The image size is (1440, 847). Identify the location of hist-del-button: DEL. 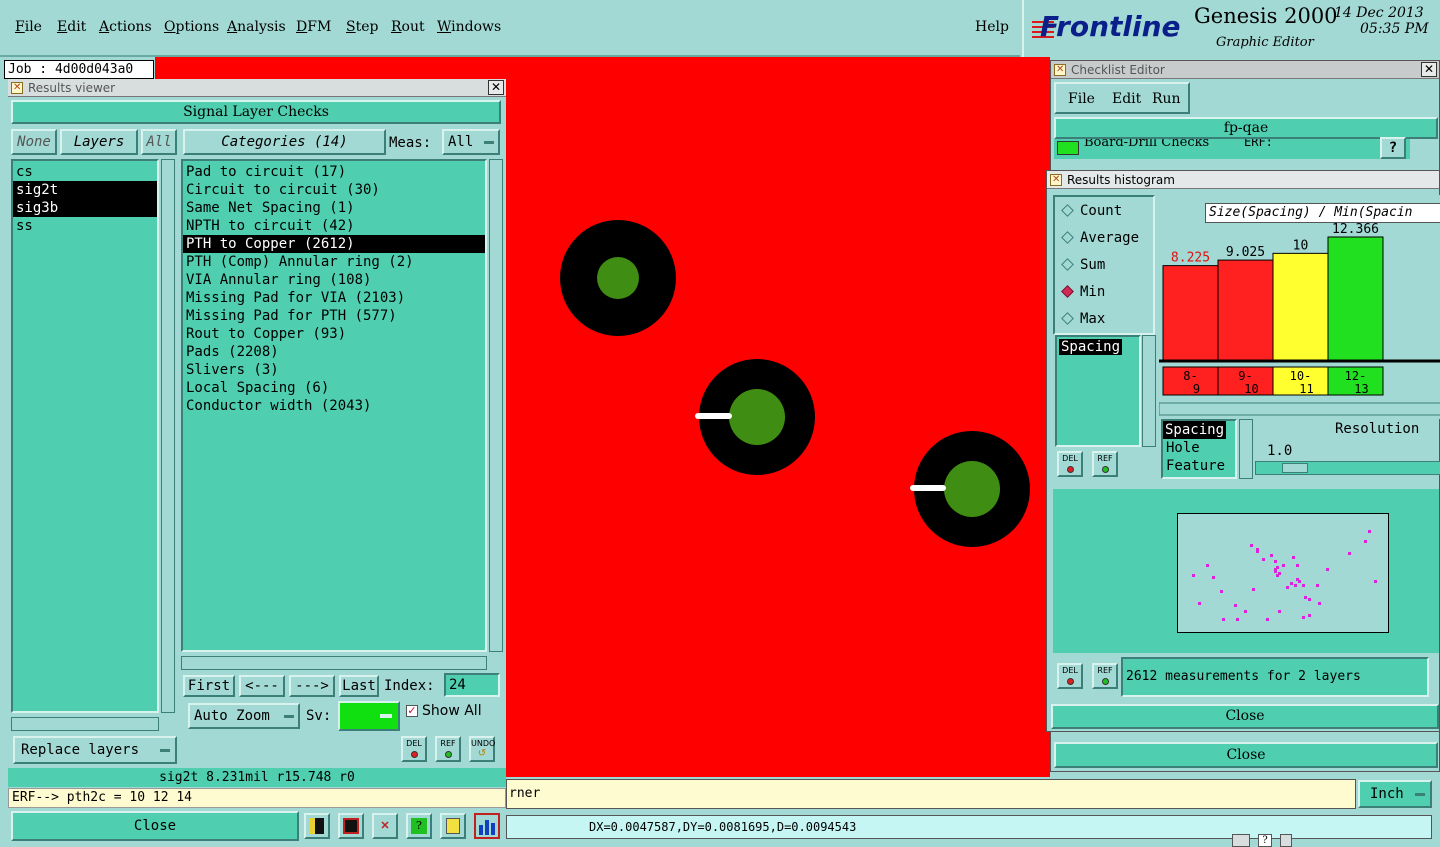
(1070, 464).